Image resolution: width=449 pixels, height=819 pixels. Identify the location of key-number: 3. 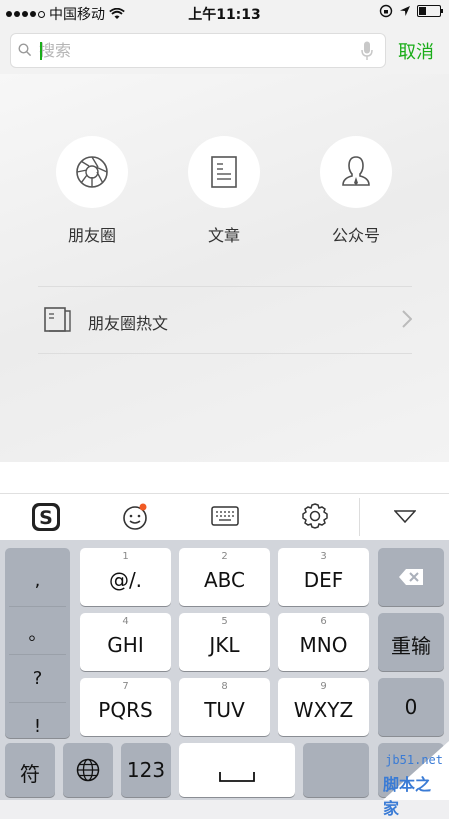
(323, 556).